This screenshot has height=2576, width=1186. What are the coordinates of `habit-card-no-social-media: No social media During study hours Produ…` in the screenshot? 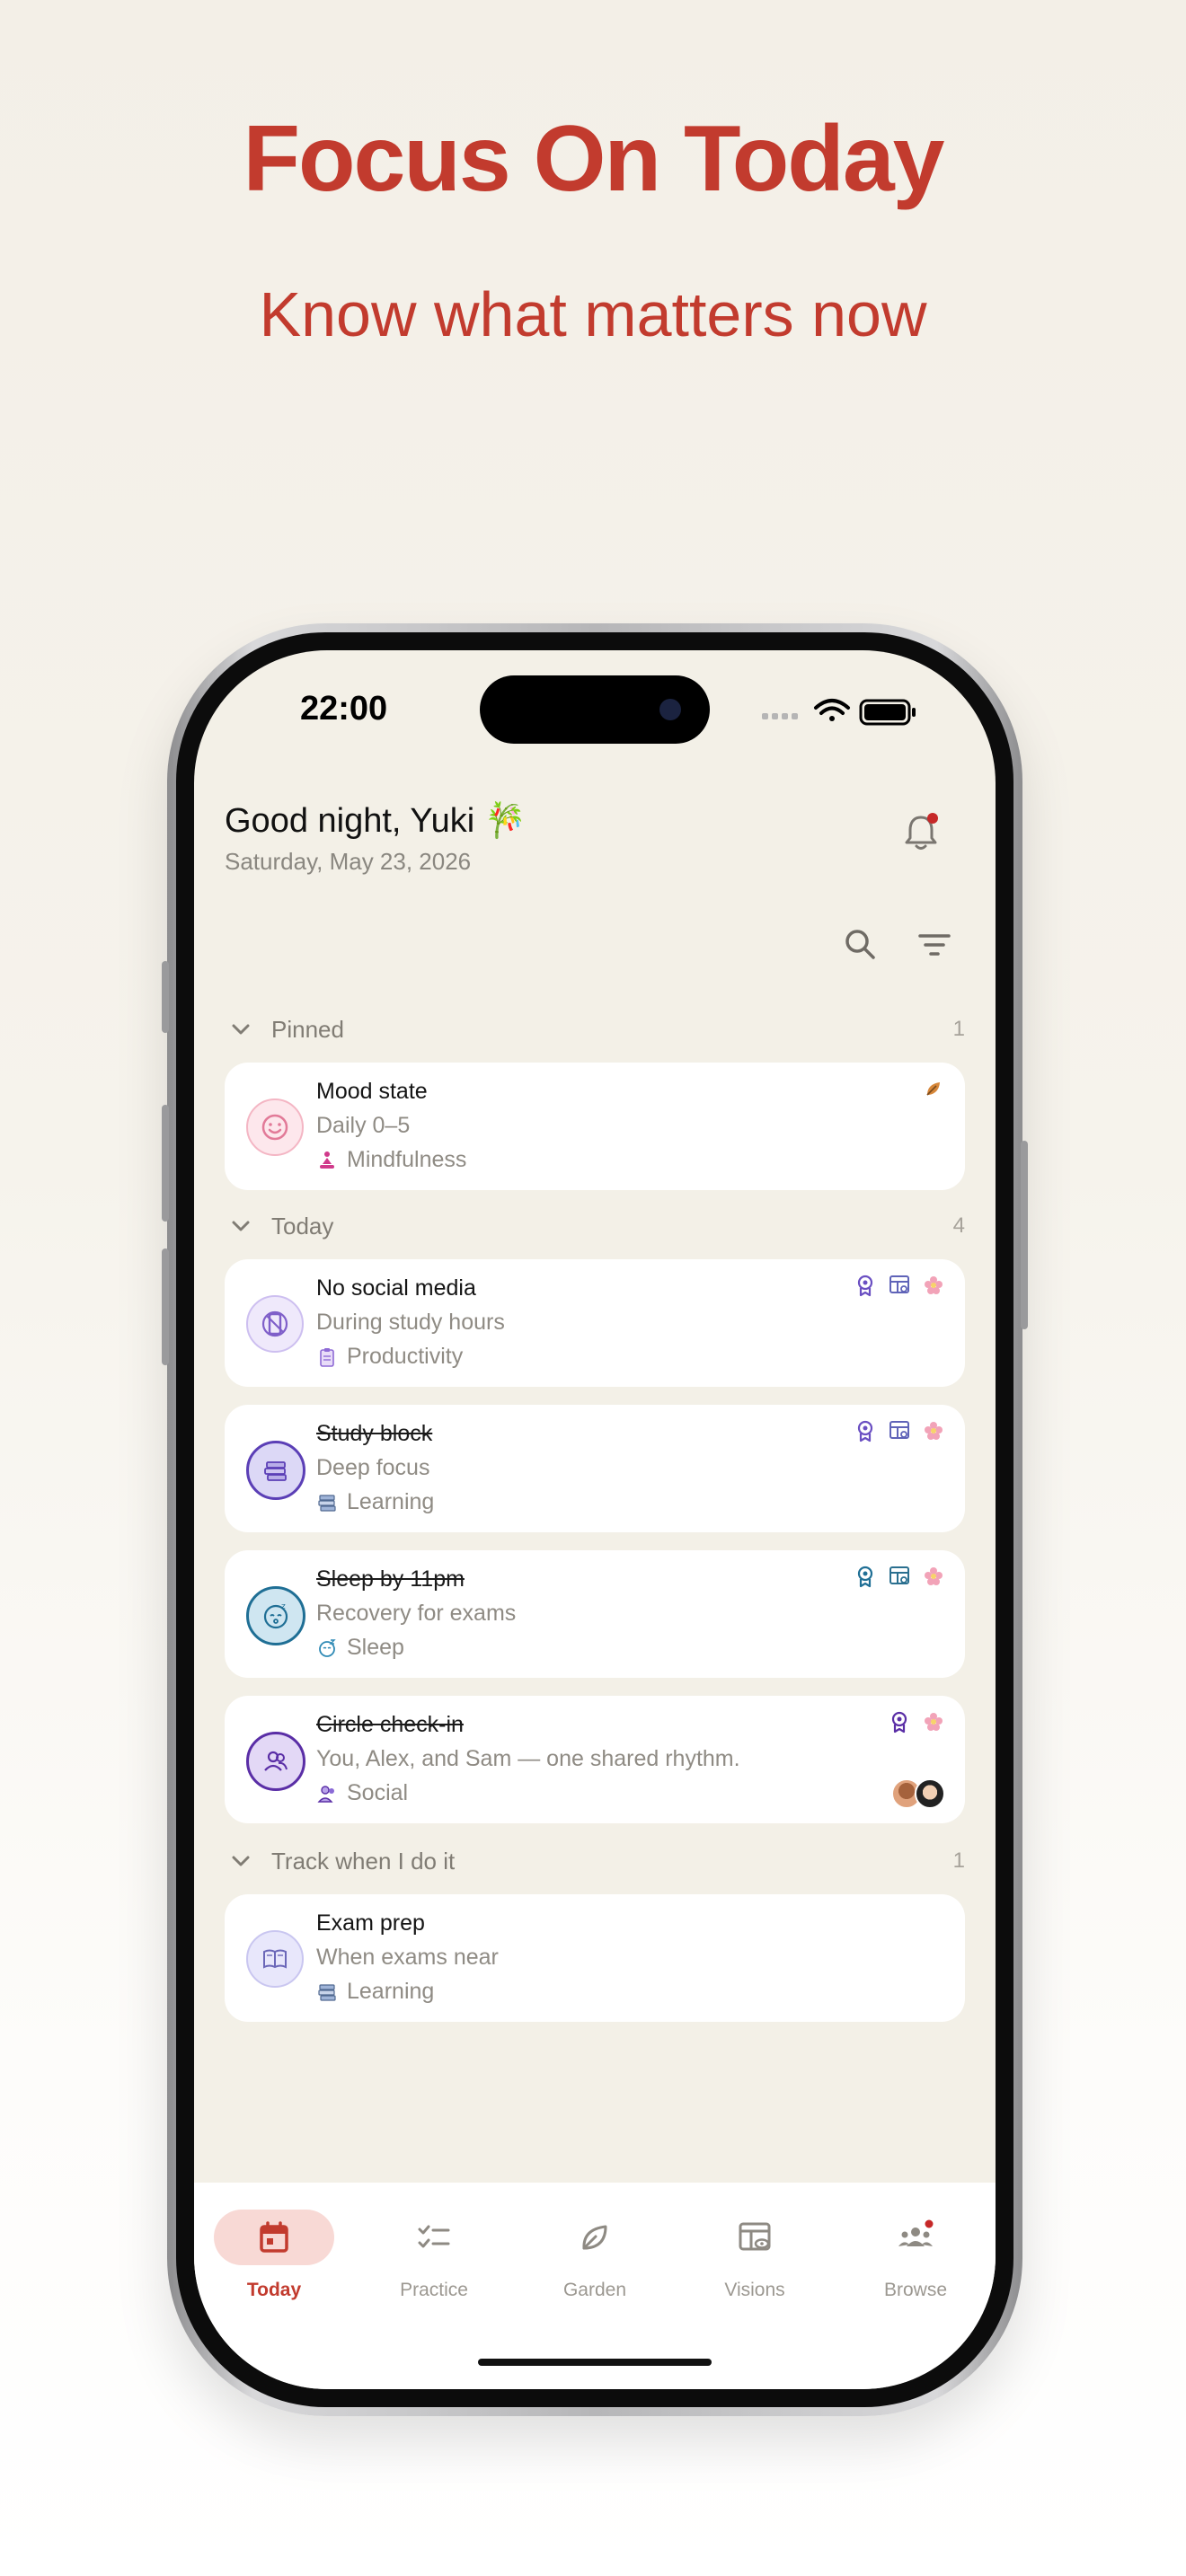 It's located at (595, 1323).